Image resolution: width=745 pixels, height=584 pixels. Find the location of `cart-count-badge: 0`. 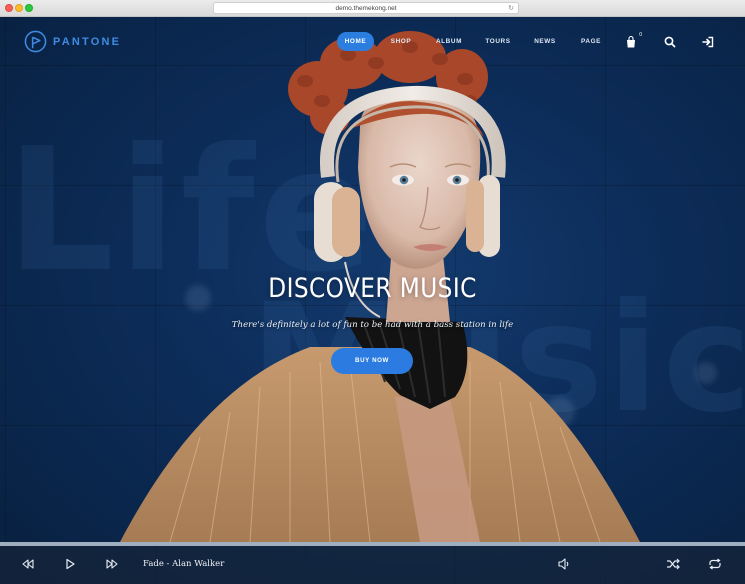

cart-count-badge: 0 is located at coordinates (640, 35).